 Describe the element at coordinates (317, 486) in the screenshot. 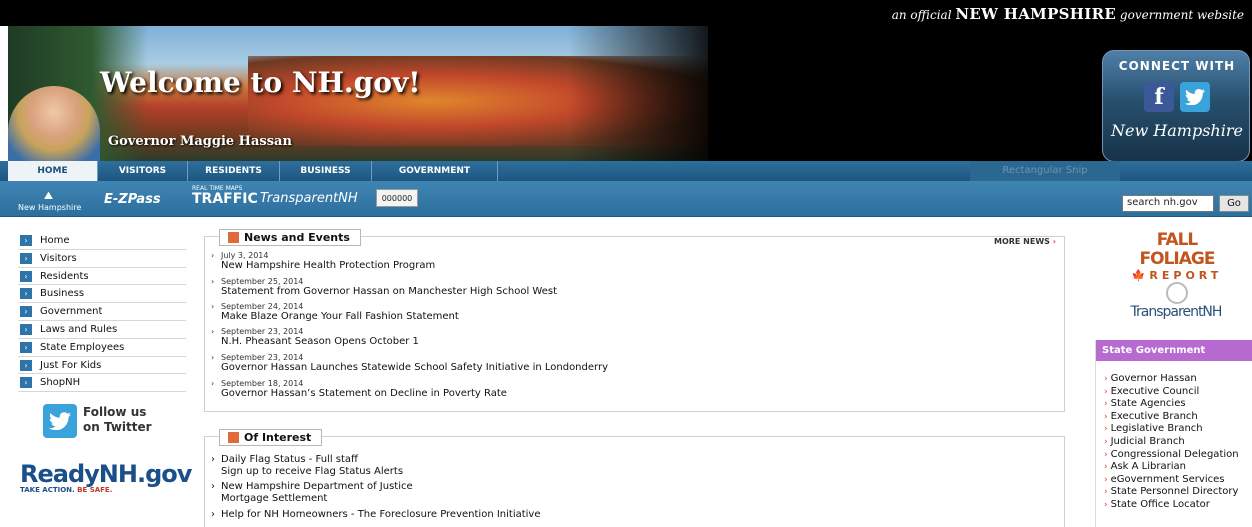

I see `interest-line-1-text: New Hampshire Department of Justice` at that location.